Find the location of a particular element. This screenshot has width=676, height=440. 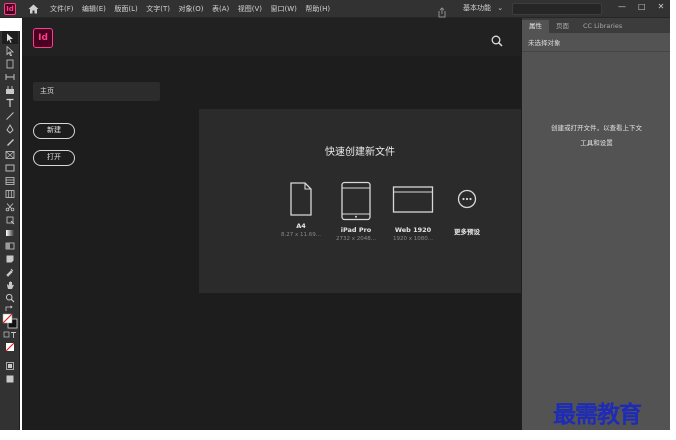

quick-create-title: 快速创建新文件 is located at coordinates (360, 152).